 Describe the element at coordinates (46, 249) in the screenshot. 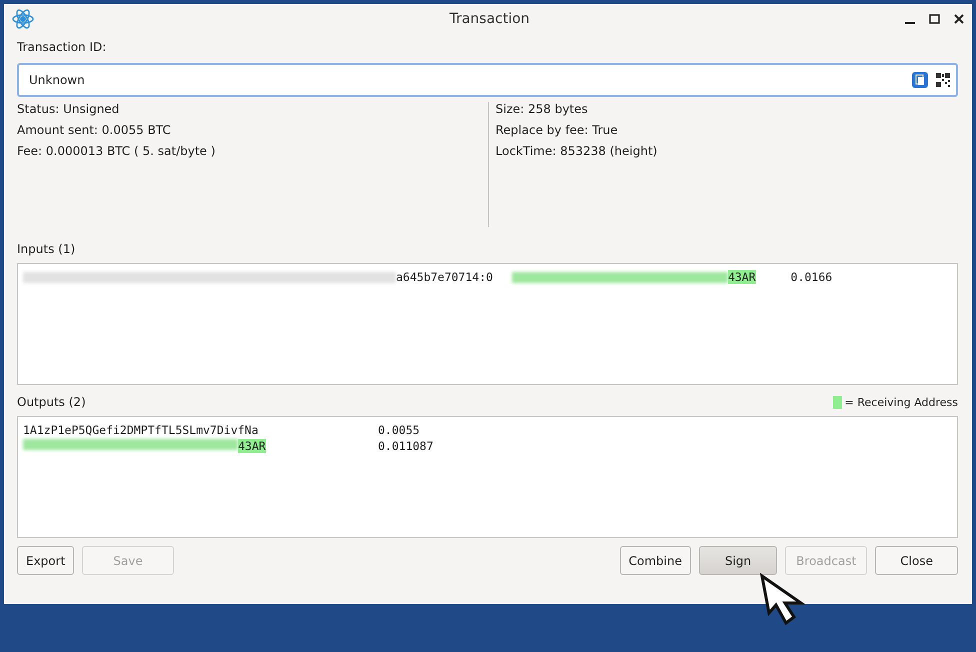

I see `section-label: Inputs (1)` at that location.